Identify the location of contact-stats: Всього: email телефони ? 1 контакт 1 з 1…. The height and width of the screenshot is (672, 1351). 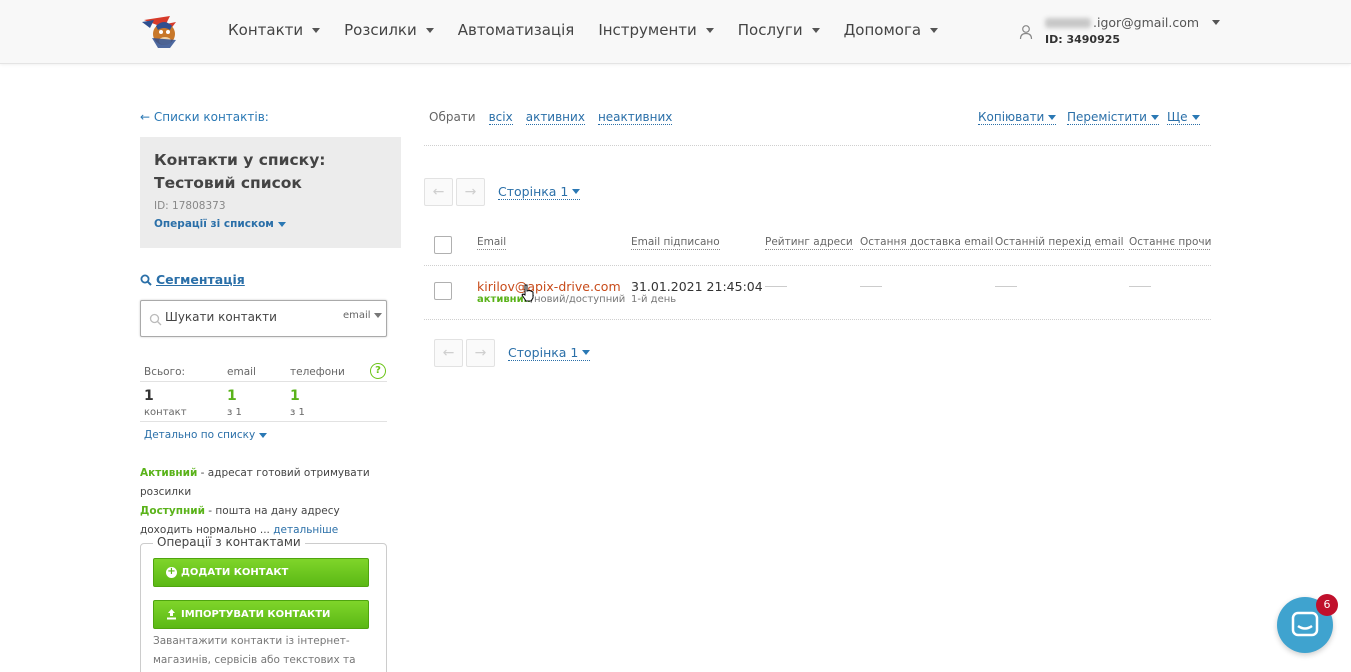
(263, 401).